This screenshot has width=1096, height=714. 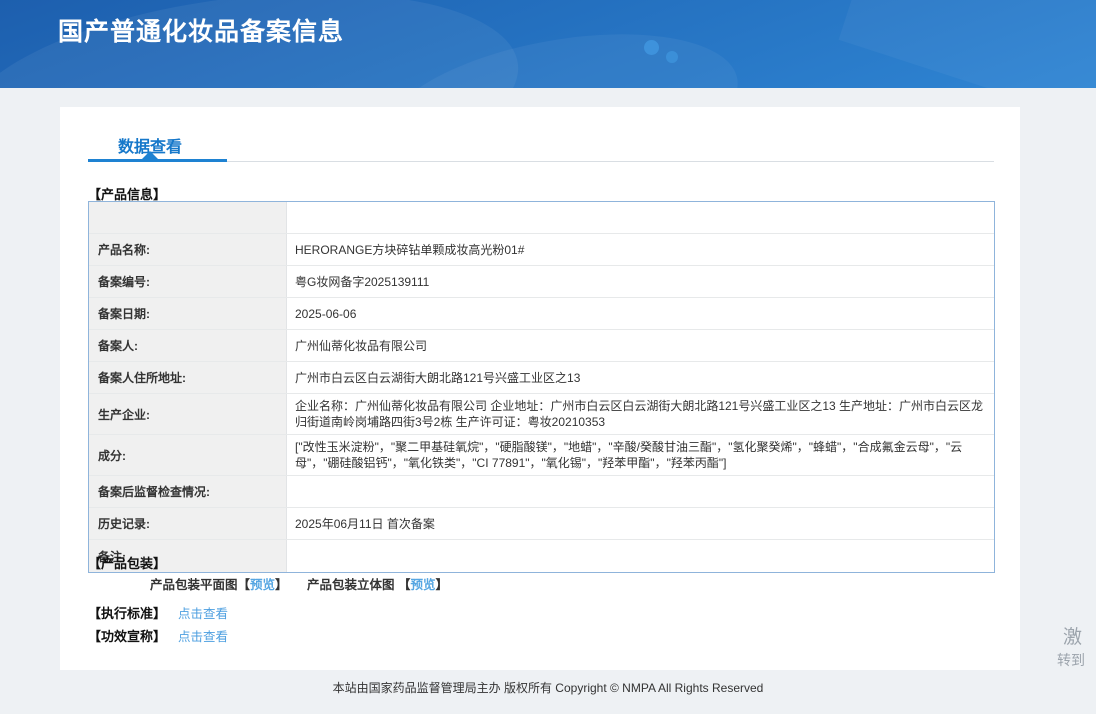 I want to click on row-label: 产品名称:, so click(x=188, y=249).